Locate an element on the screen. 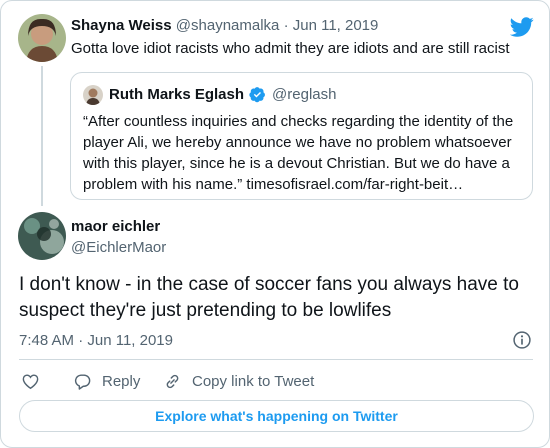 This screenshot has width=550, height=448. reply-label: Reply is located at coordinates (121, 381).